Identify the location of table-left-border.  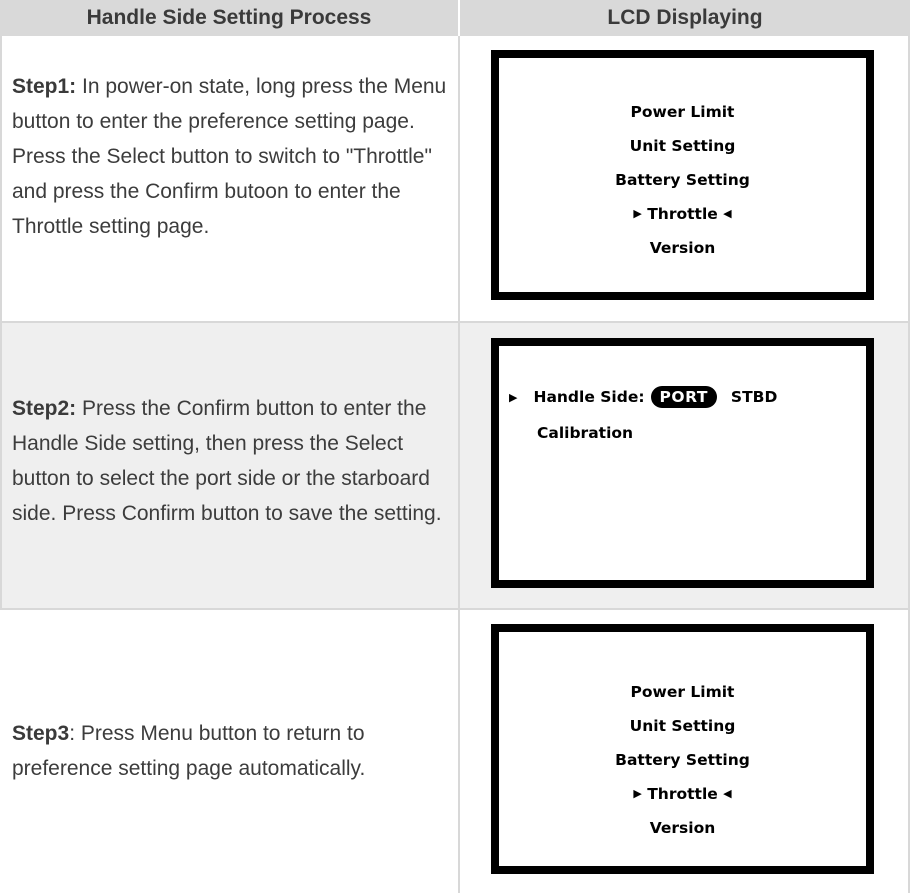
(1, 323).